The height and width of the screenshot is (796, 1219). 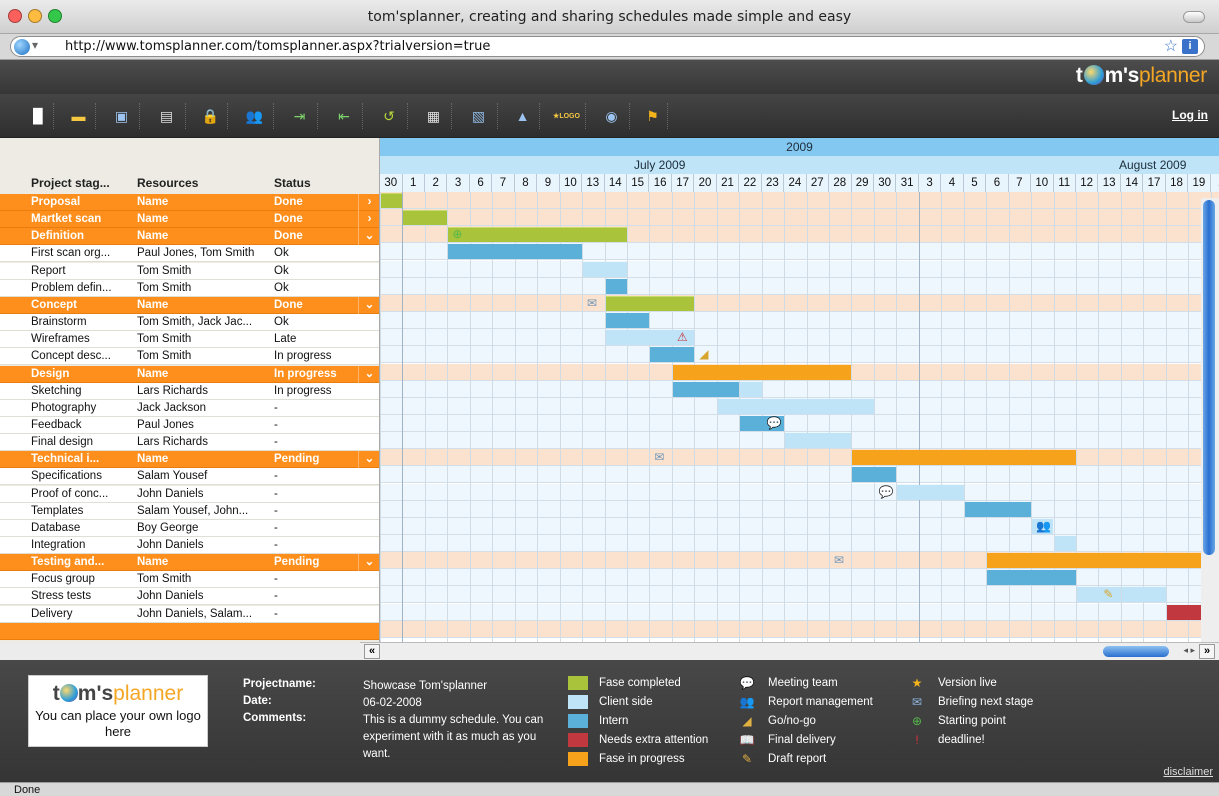 I want to click on gonogo-icon: ◢, so click(x=703, y=354).